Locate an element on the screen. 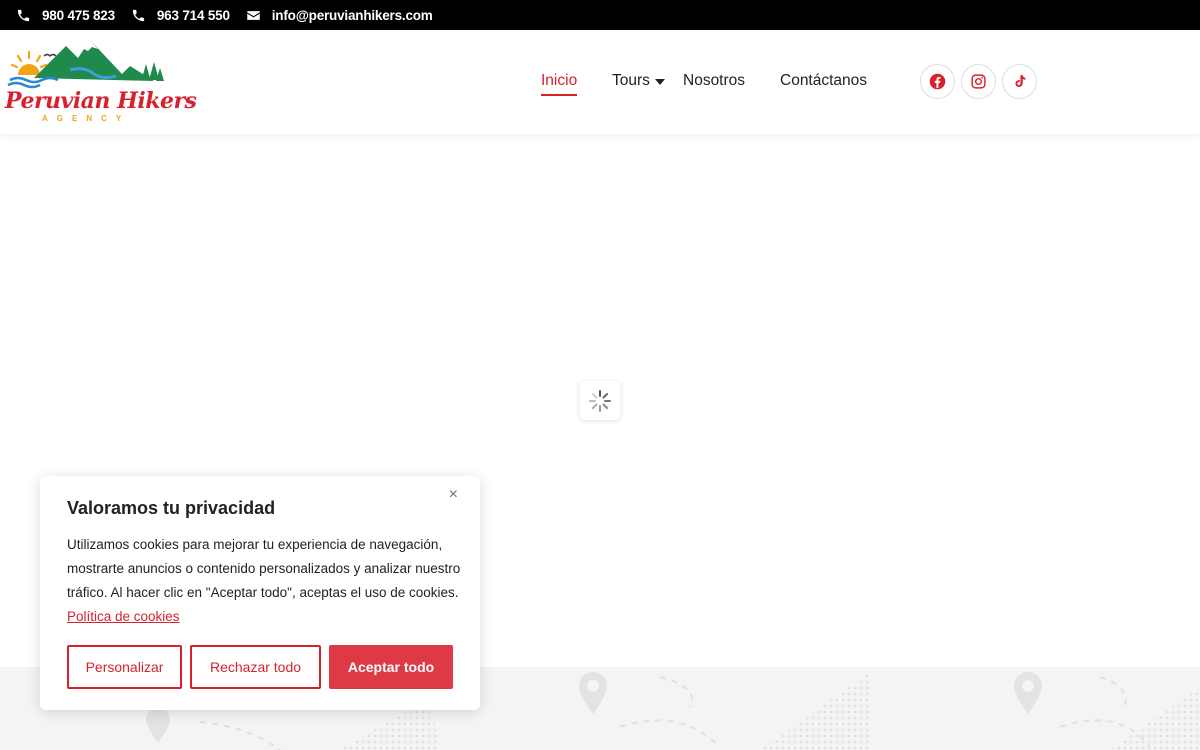 Image resolution: width=1200 pixels, height=750 pixels. nav-item-nosotros: Nosotros is located at coordinates (714, 81).